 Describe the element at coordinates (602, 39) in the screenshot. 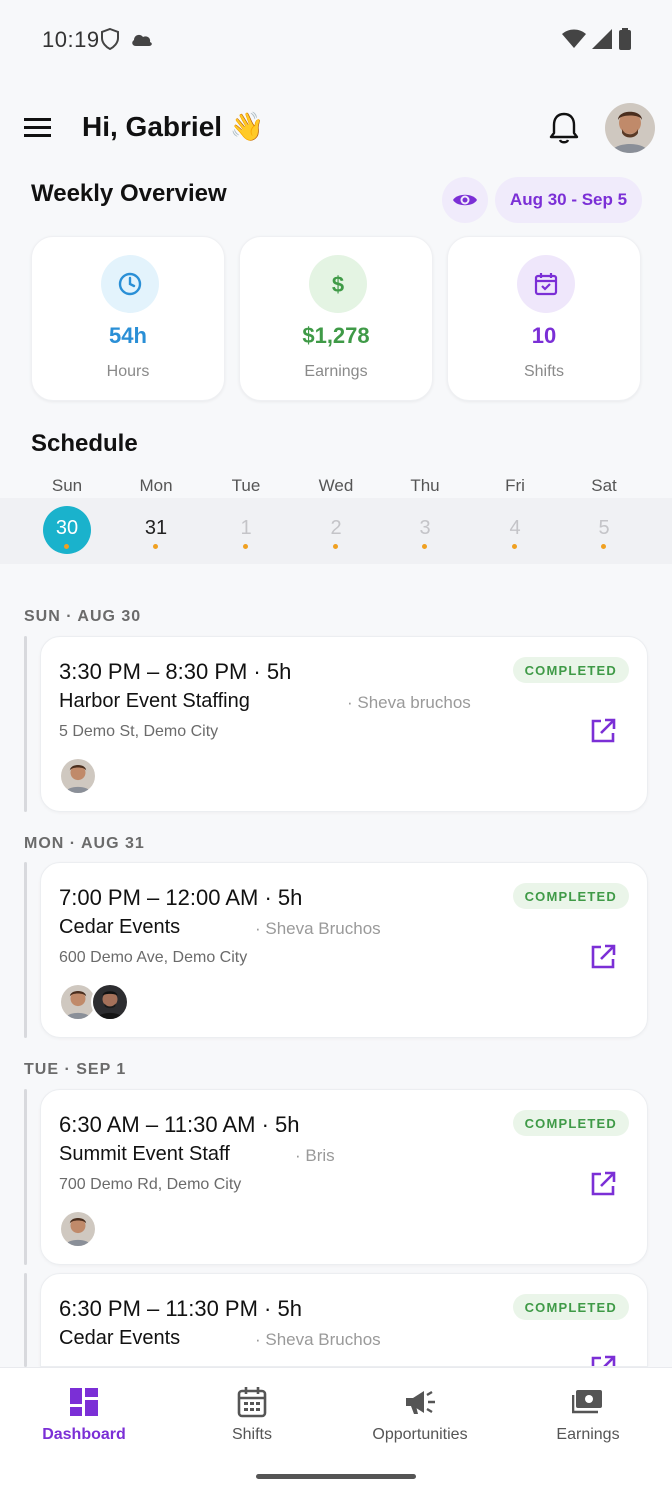

I see `signal-icon` at that location.